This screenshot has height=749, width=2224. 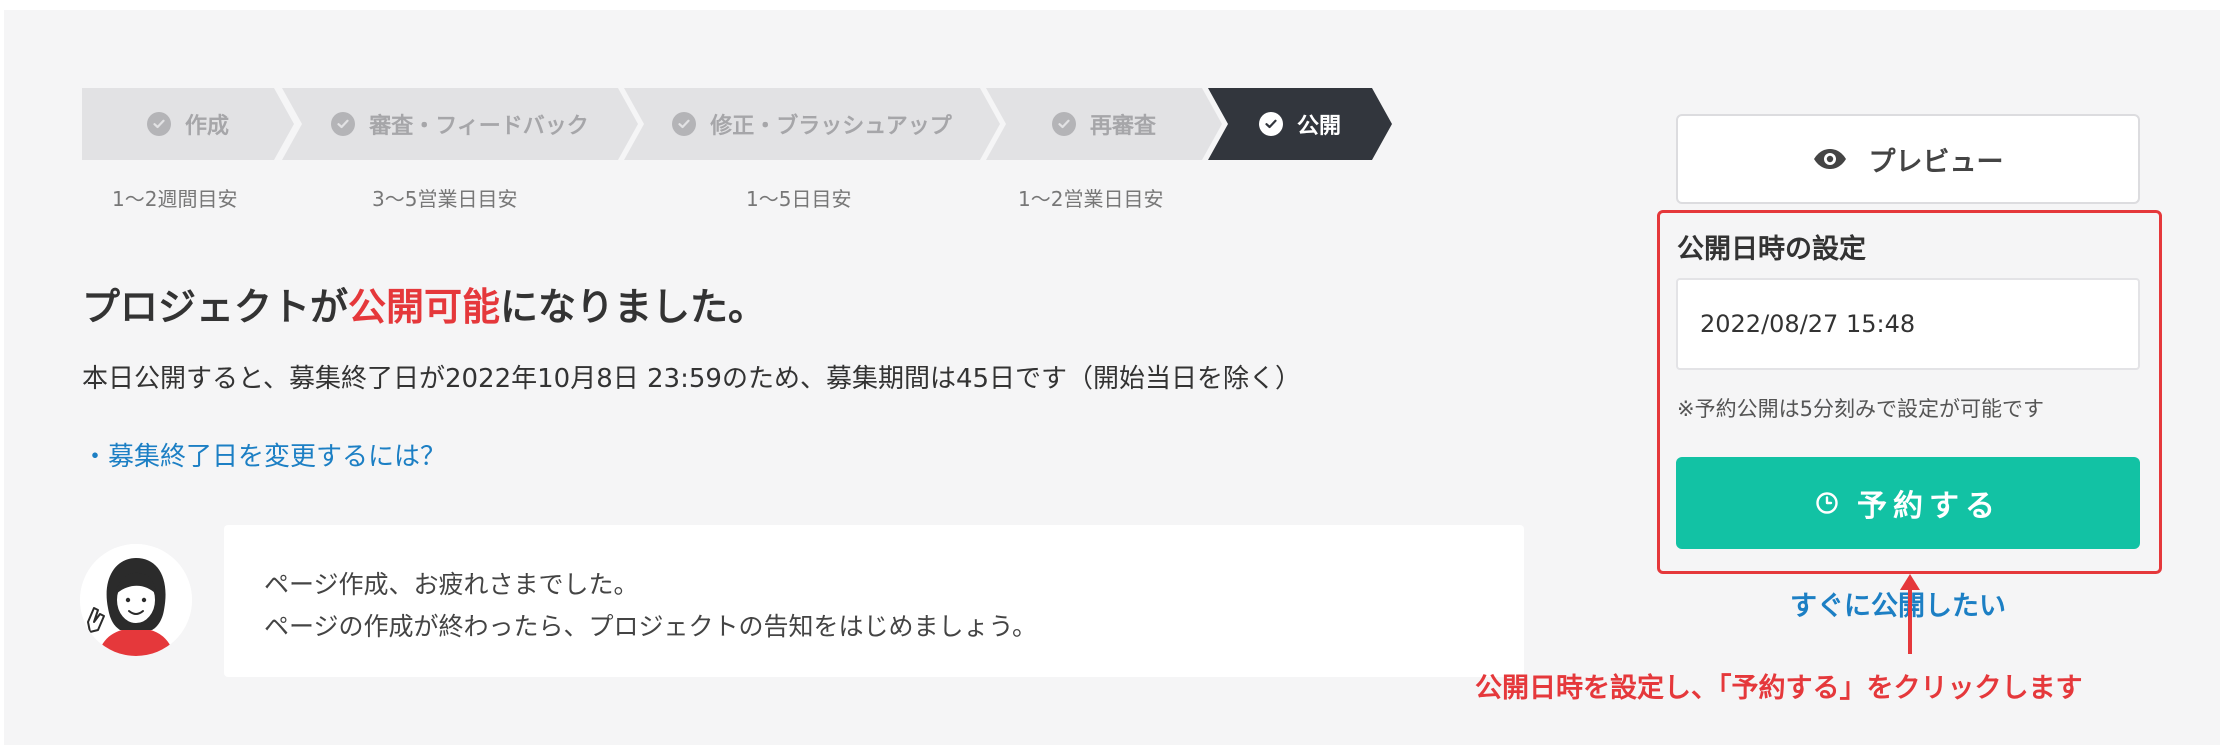 I want to click on headline-highlight: 公開可能, so click(x=424, y=307).